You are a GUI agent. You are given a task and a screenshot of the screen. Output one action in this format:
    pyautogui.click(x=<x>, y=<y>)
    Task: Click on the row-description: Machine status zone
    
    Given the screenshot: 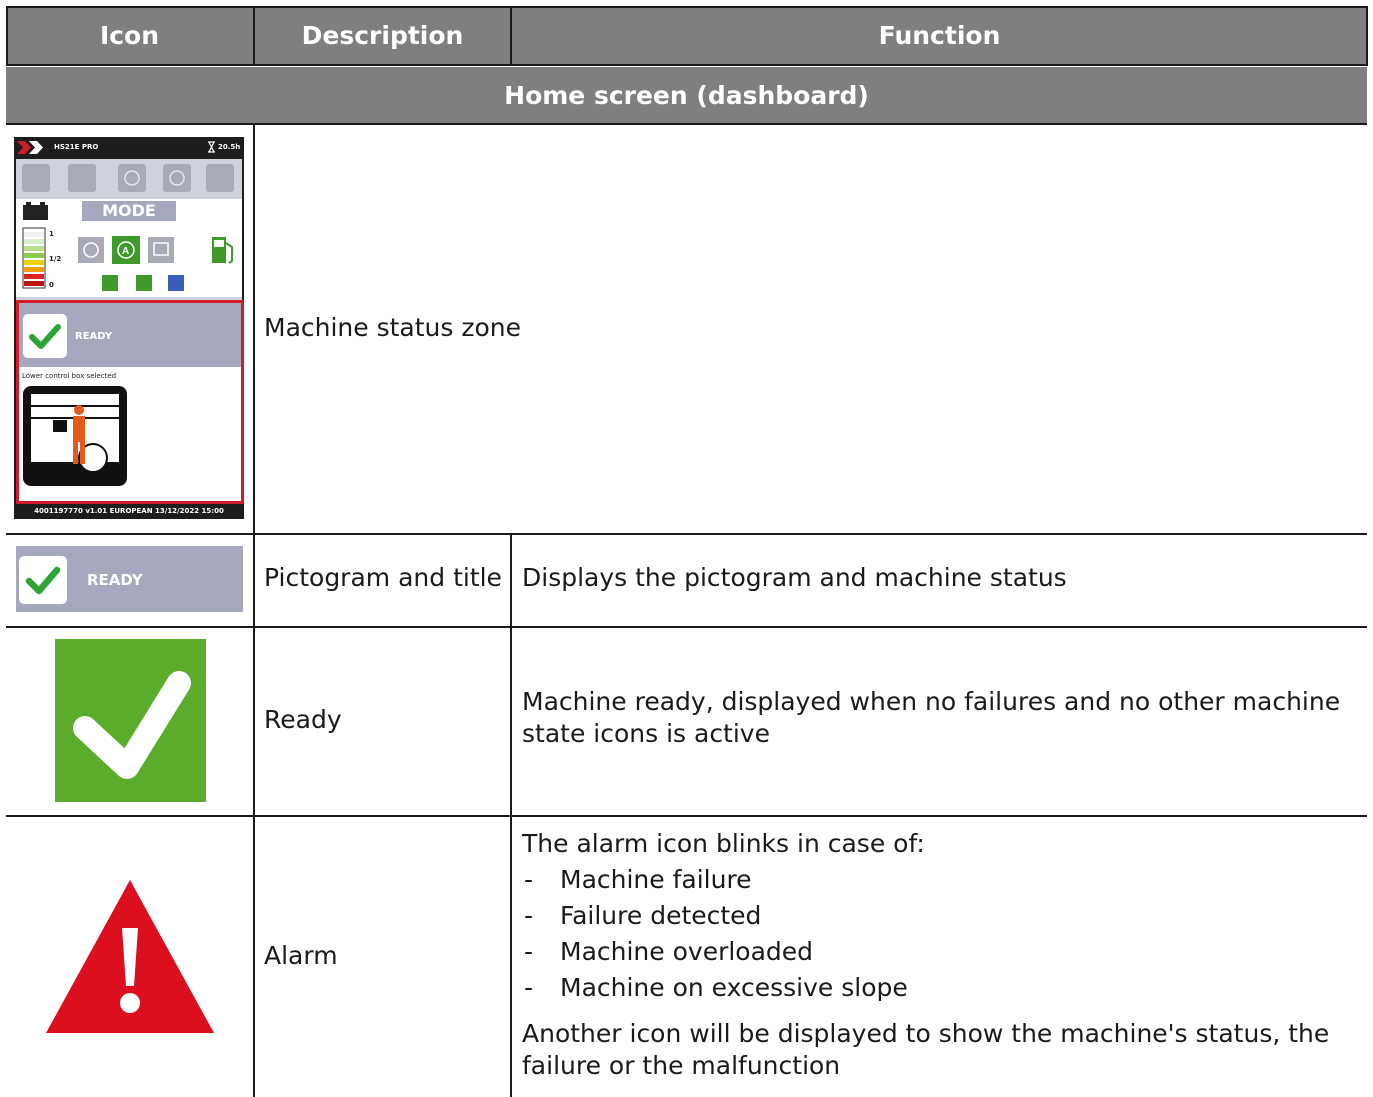 What is the action you would take?
    pyautogui.click(x=393, y=327)
    